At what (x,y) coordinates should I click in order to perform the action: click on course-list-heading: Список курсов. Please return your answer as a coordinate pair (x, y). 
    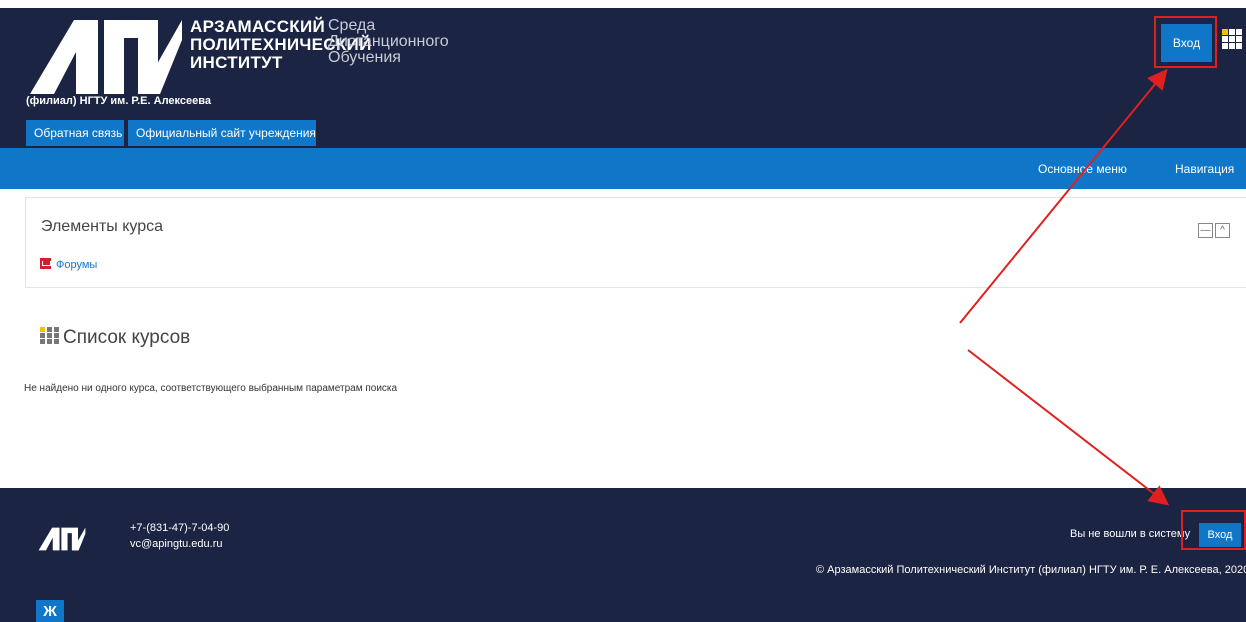
    Looking at the image, I should click on (115, 338).